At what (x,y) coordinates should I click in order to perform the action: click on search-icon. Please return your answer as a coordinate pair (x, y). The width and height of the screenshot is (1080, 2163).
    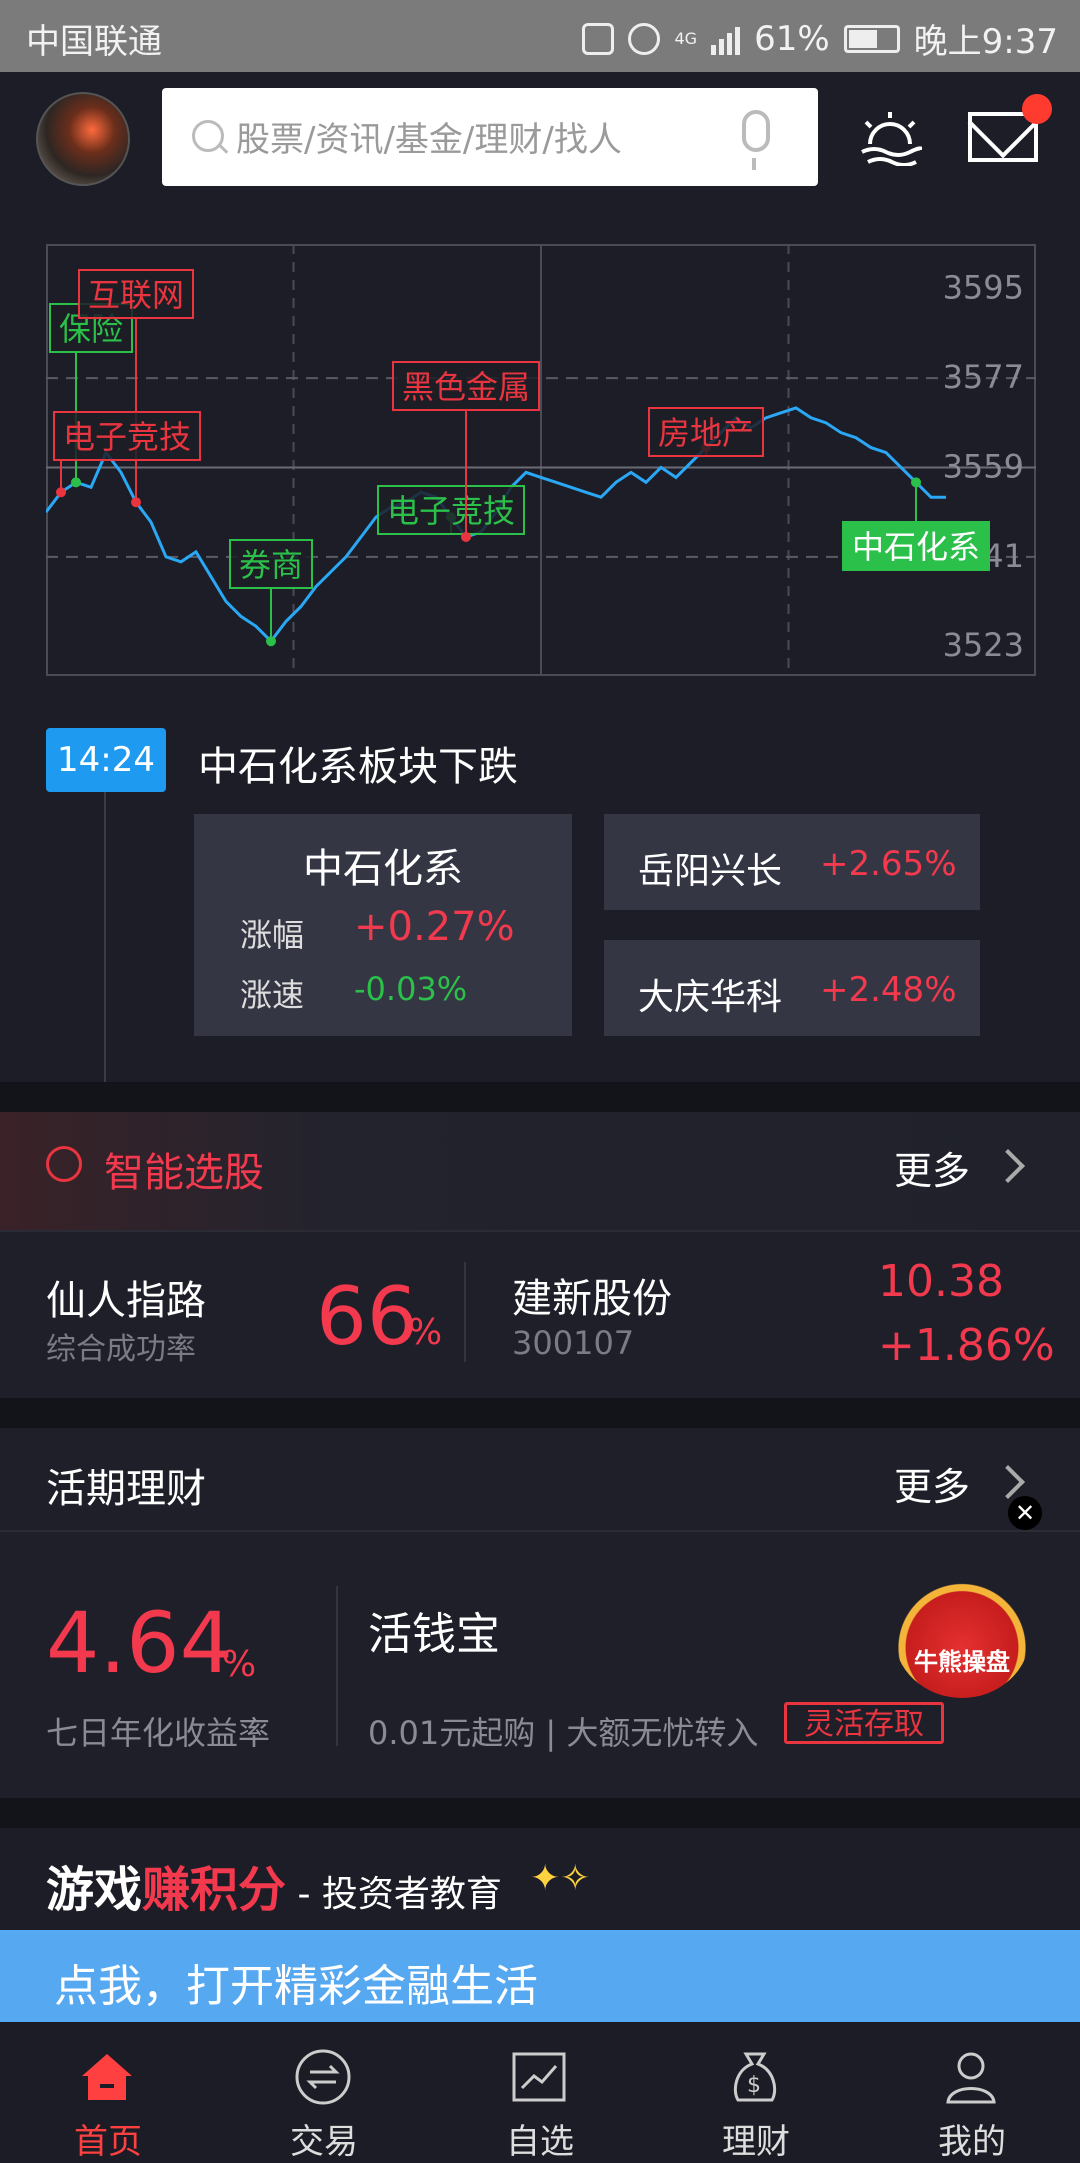
    Looking at the image, I should click on (208, 136).